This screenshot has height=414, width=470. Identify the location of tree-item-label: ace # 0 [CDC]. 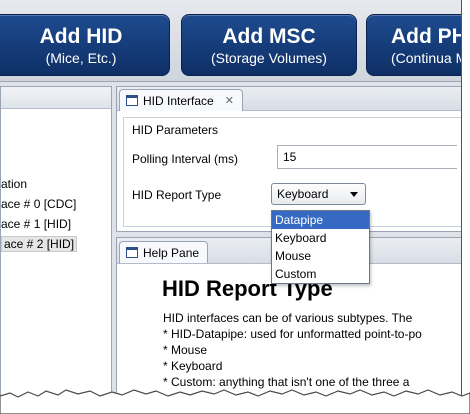
(39, 204).